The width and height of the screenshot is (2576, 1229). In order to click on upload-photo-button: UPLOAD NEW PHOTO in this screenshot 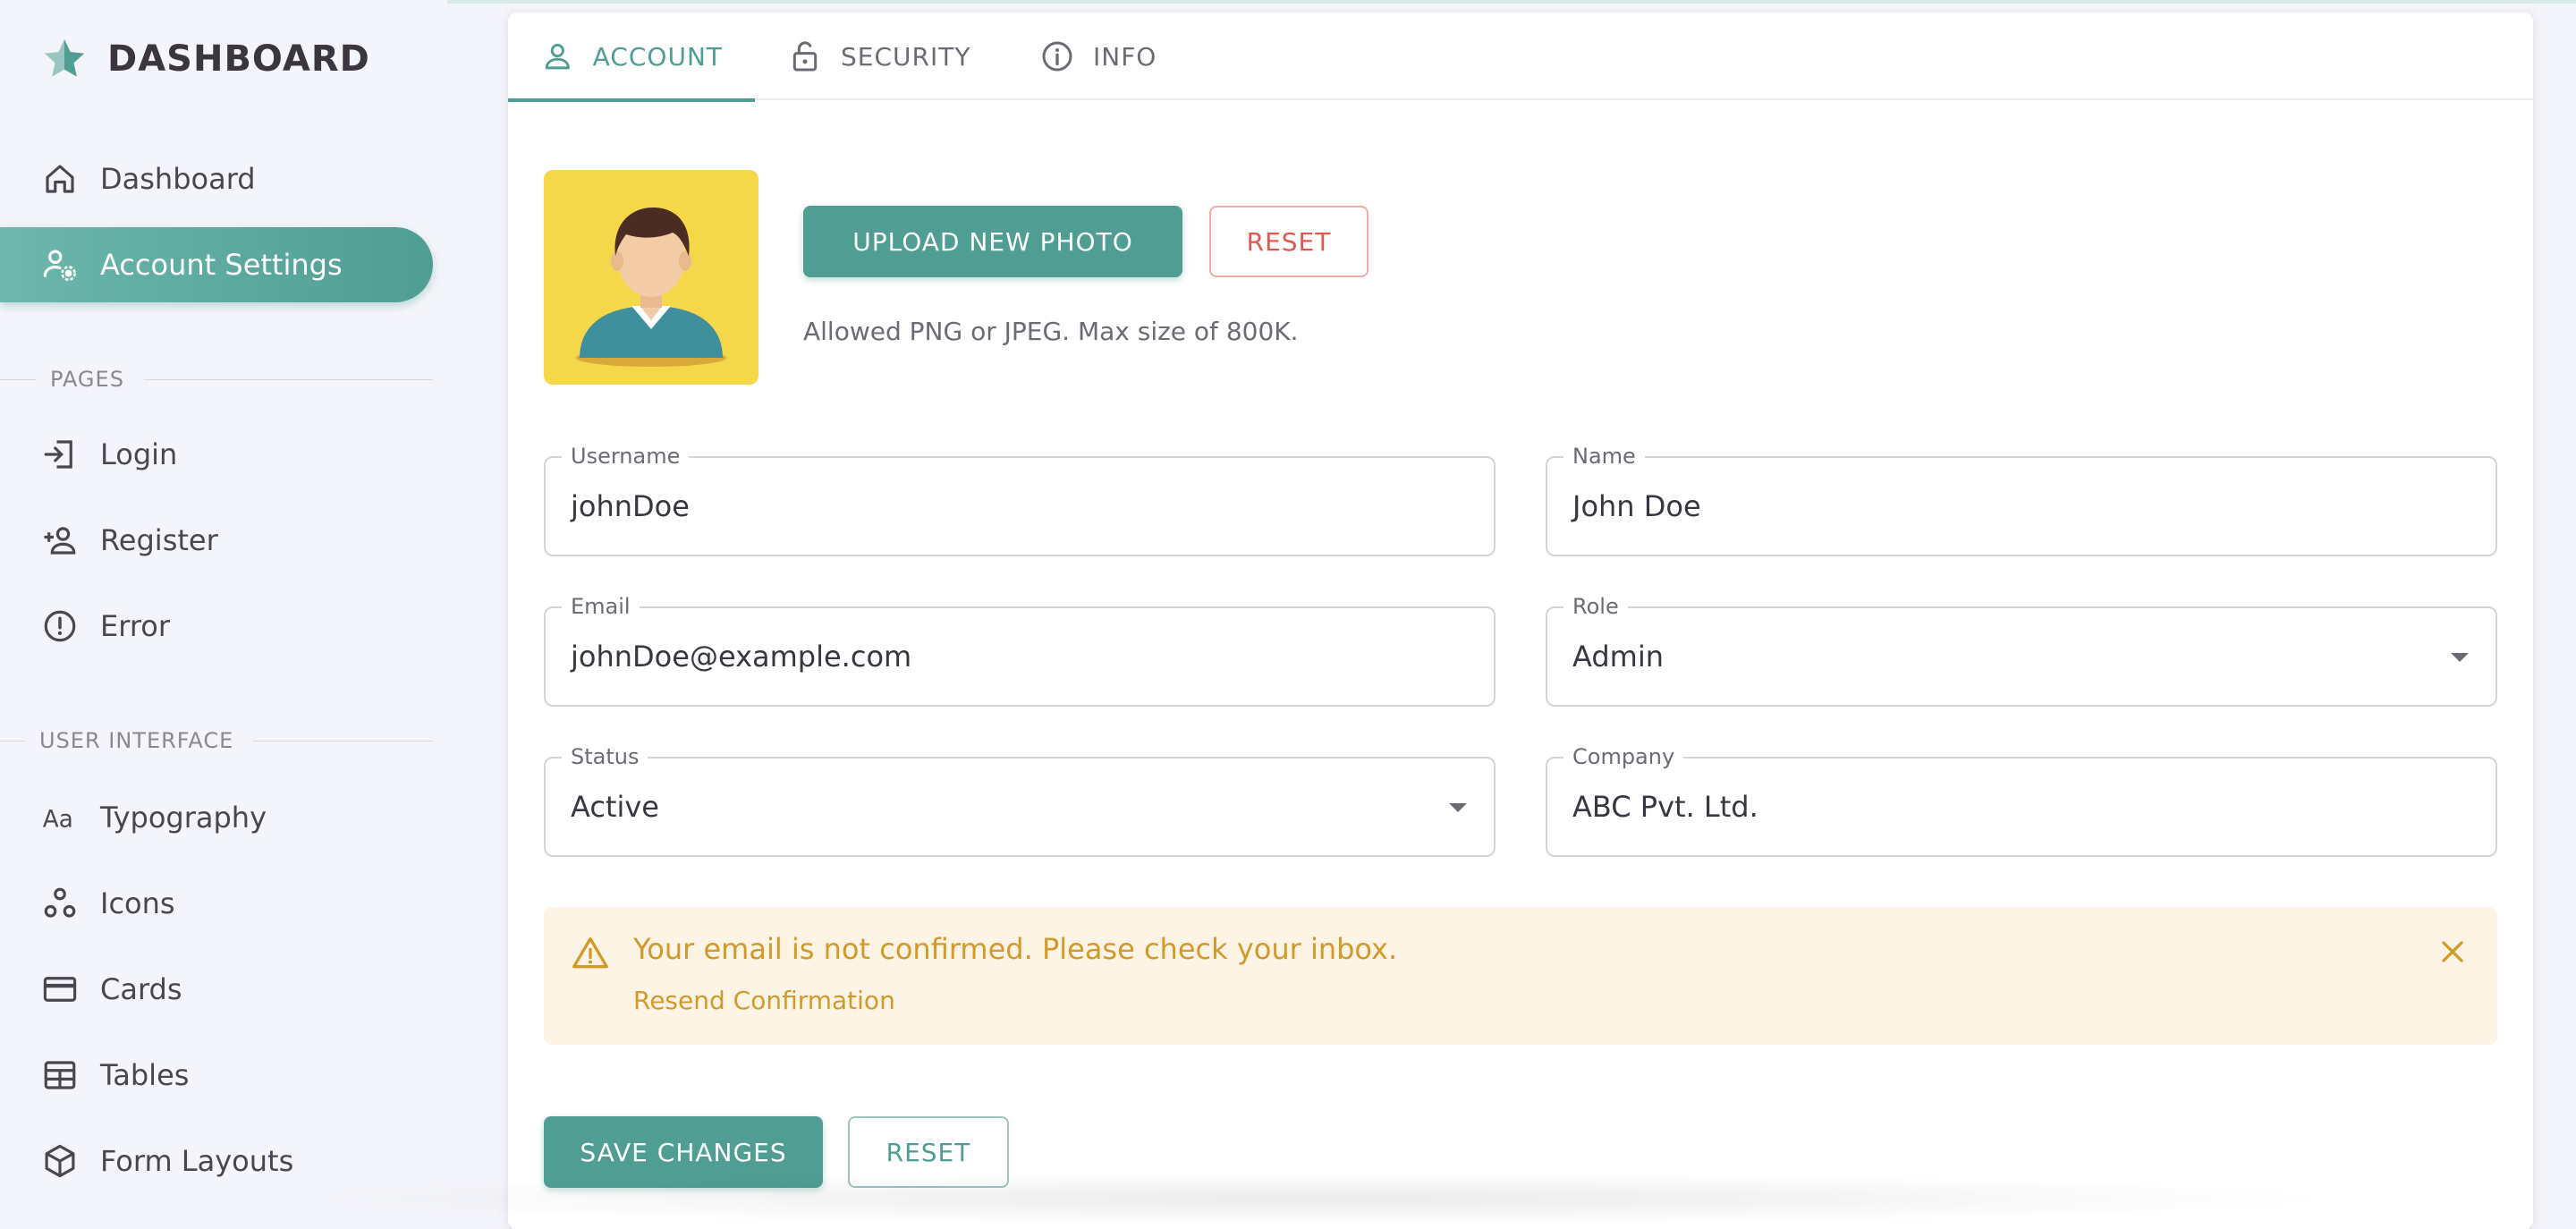, I will do `click(992, 241)`.